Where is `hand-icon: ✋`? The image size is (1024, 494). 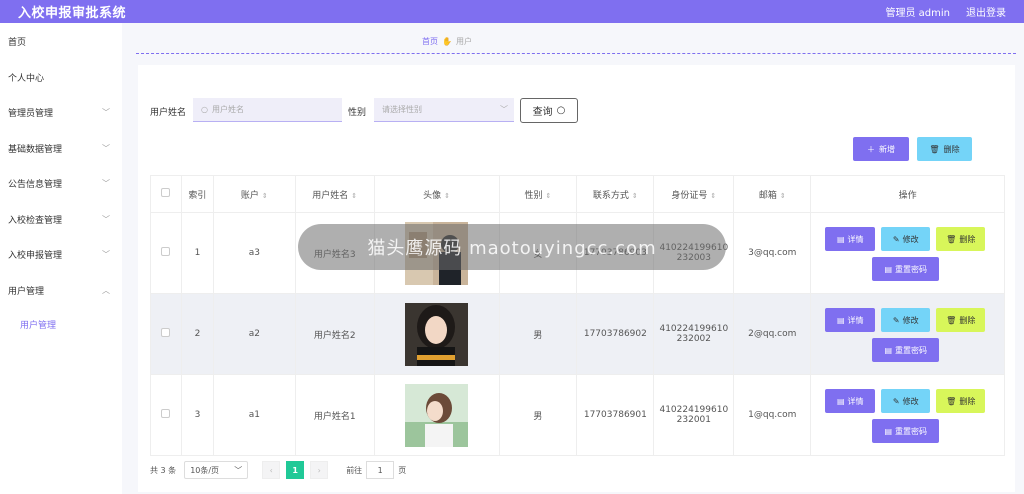 hand-icon: ✋ is located at coordinates (447, 41).